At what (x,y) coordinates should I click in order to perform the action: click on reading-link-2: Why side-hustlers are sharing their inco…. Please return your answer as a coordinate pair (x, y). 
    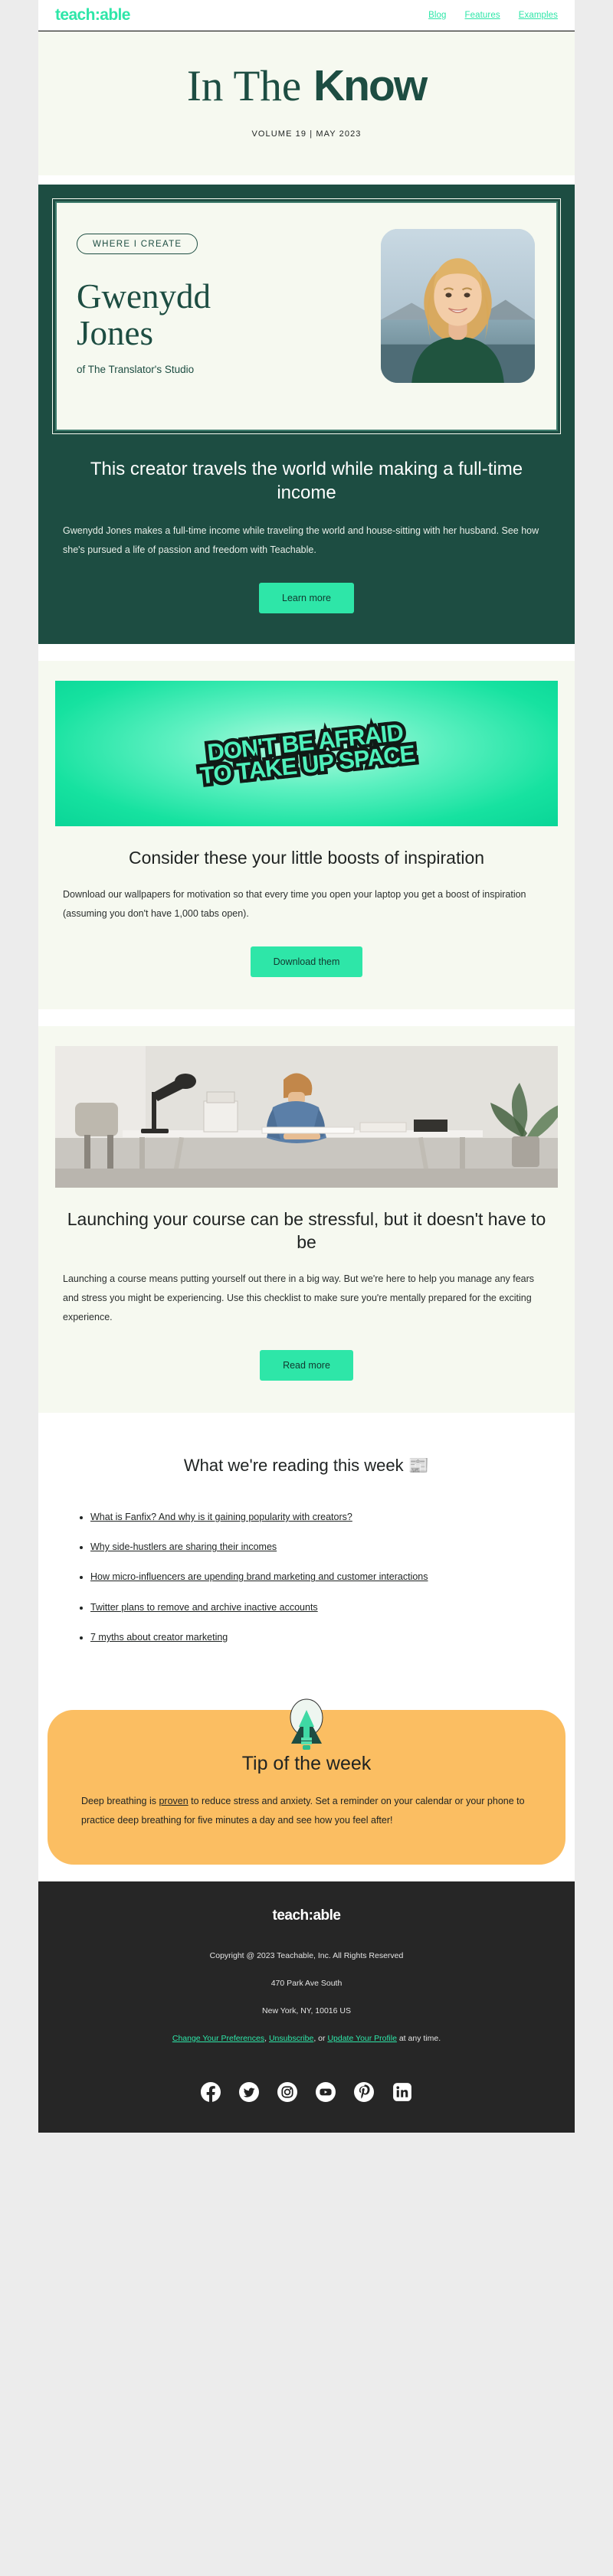
    Looking at the image, I should click on (183, 1546).